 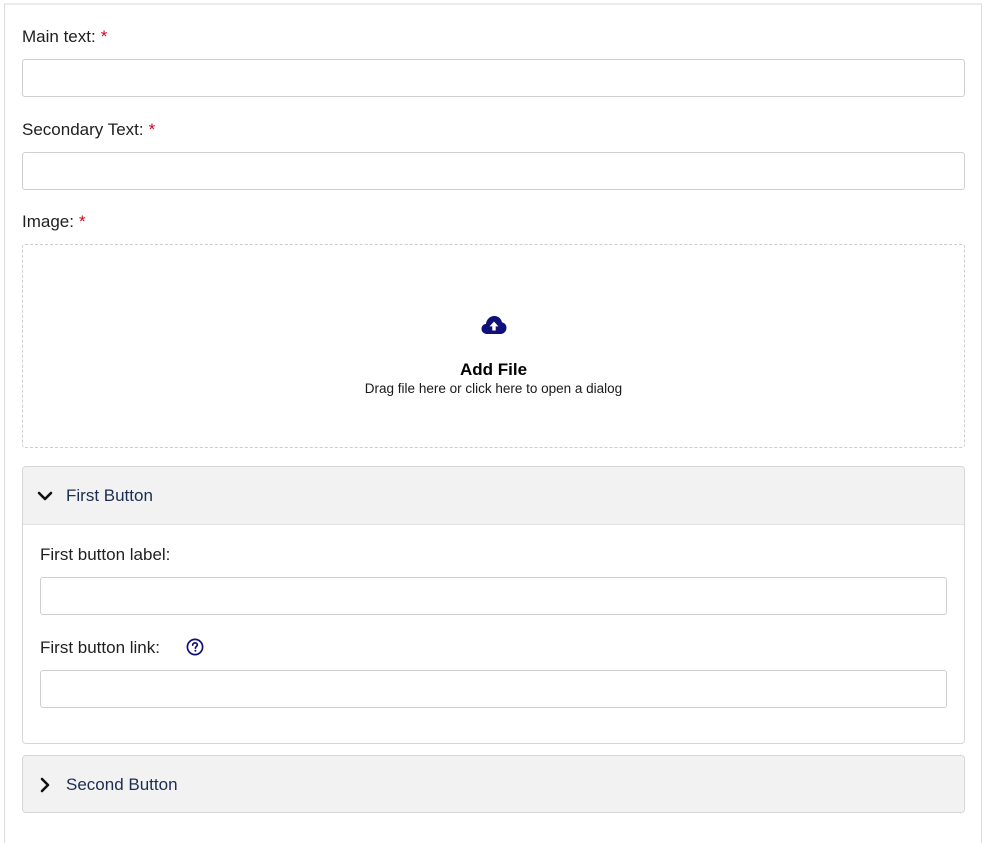 I want to click on first-button-label-input, so click(x=493, y=596).